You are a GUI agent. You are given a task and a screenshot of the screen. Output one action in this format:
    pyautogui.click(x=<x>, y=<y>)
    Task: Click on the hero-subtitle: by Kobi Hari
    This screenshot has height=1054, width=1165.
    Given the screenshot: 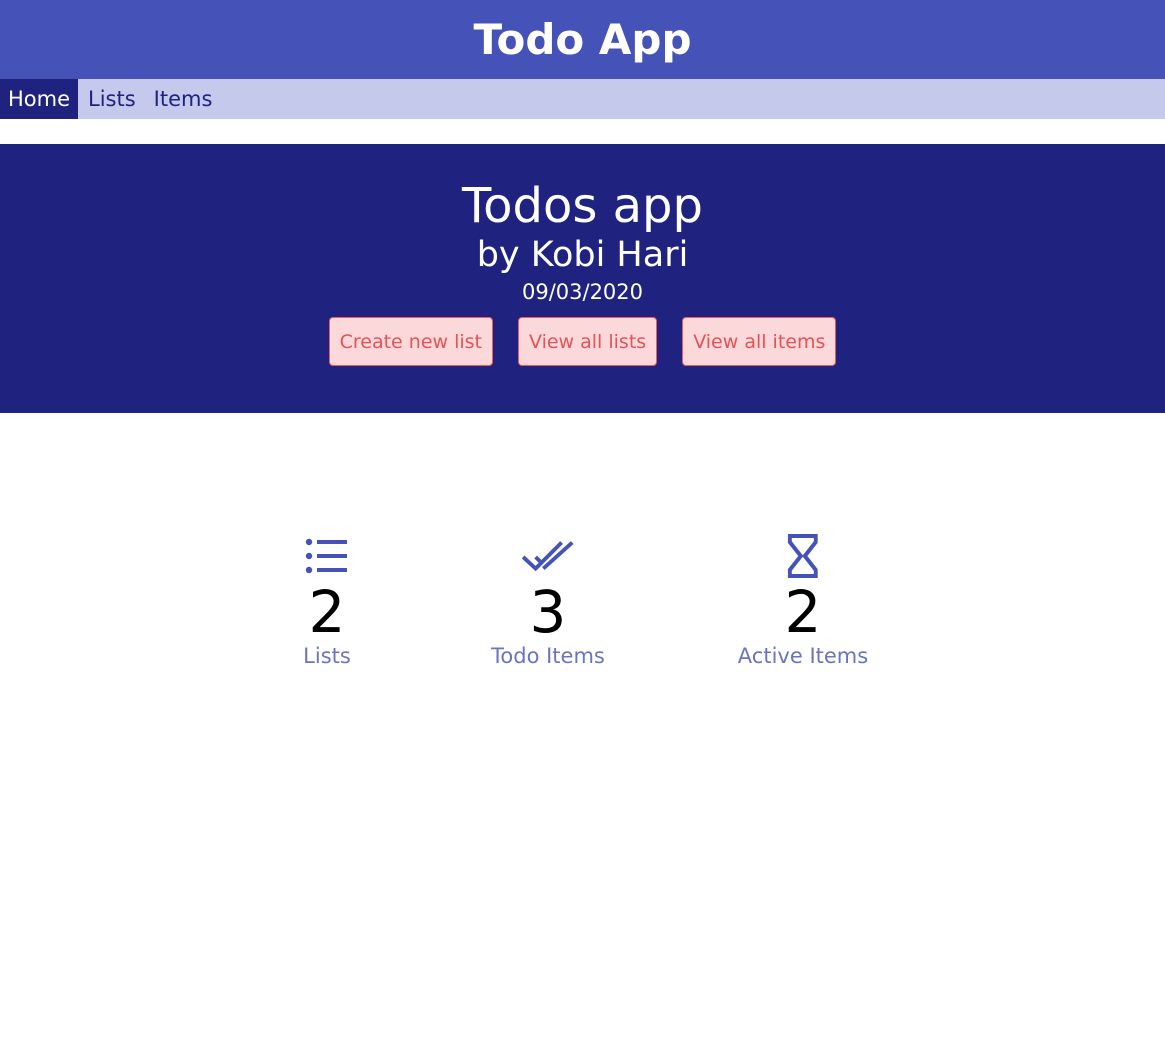 What is the action you would take?
    pyautogui.click(x=582, y=255)
    